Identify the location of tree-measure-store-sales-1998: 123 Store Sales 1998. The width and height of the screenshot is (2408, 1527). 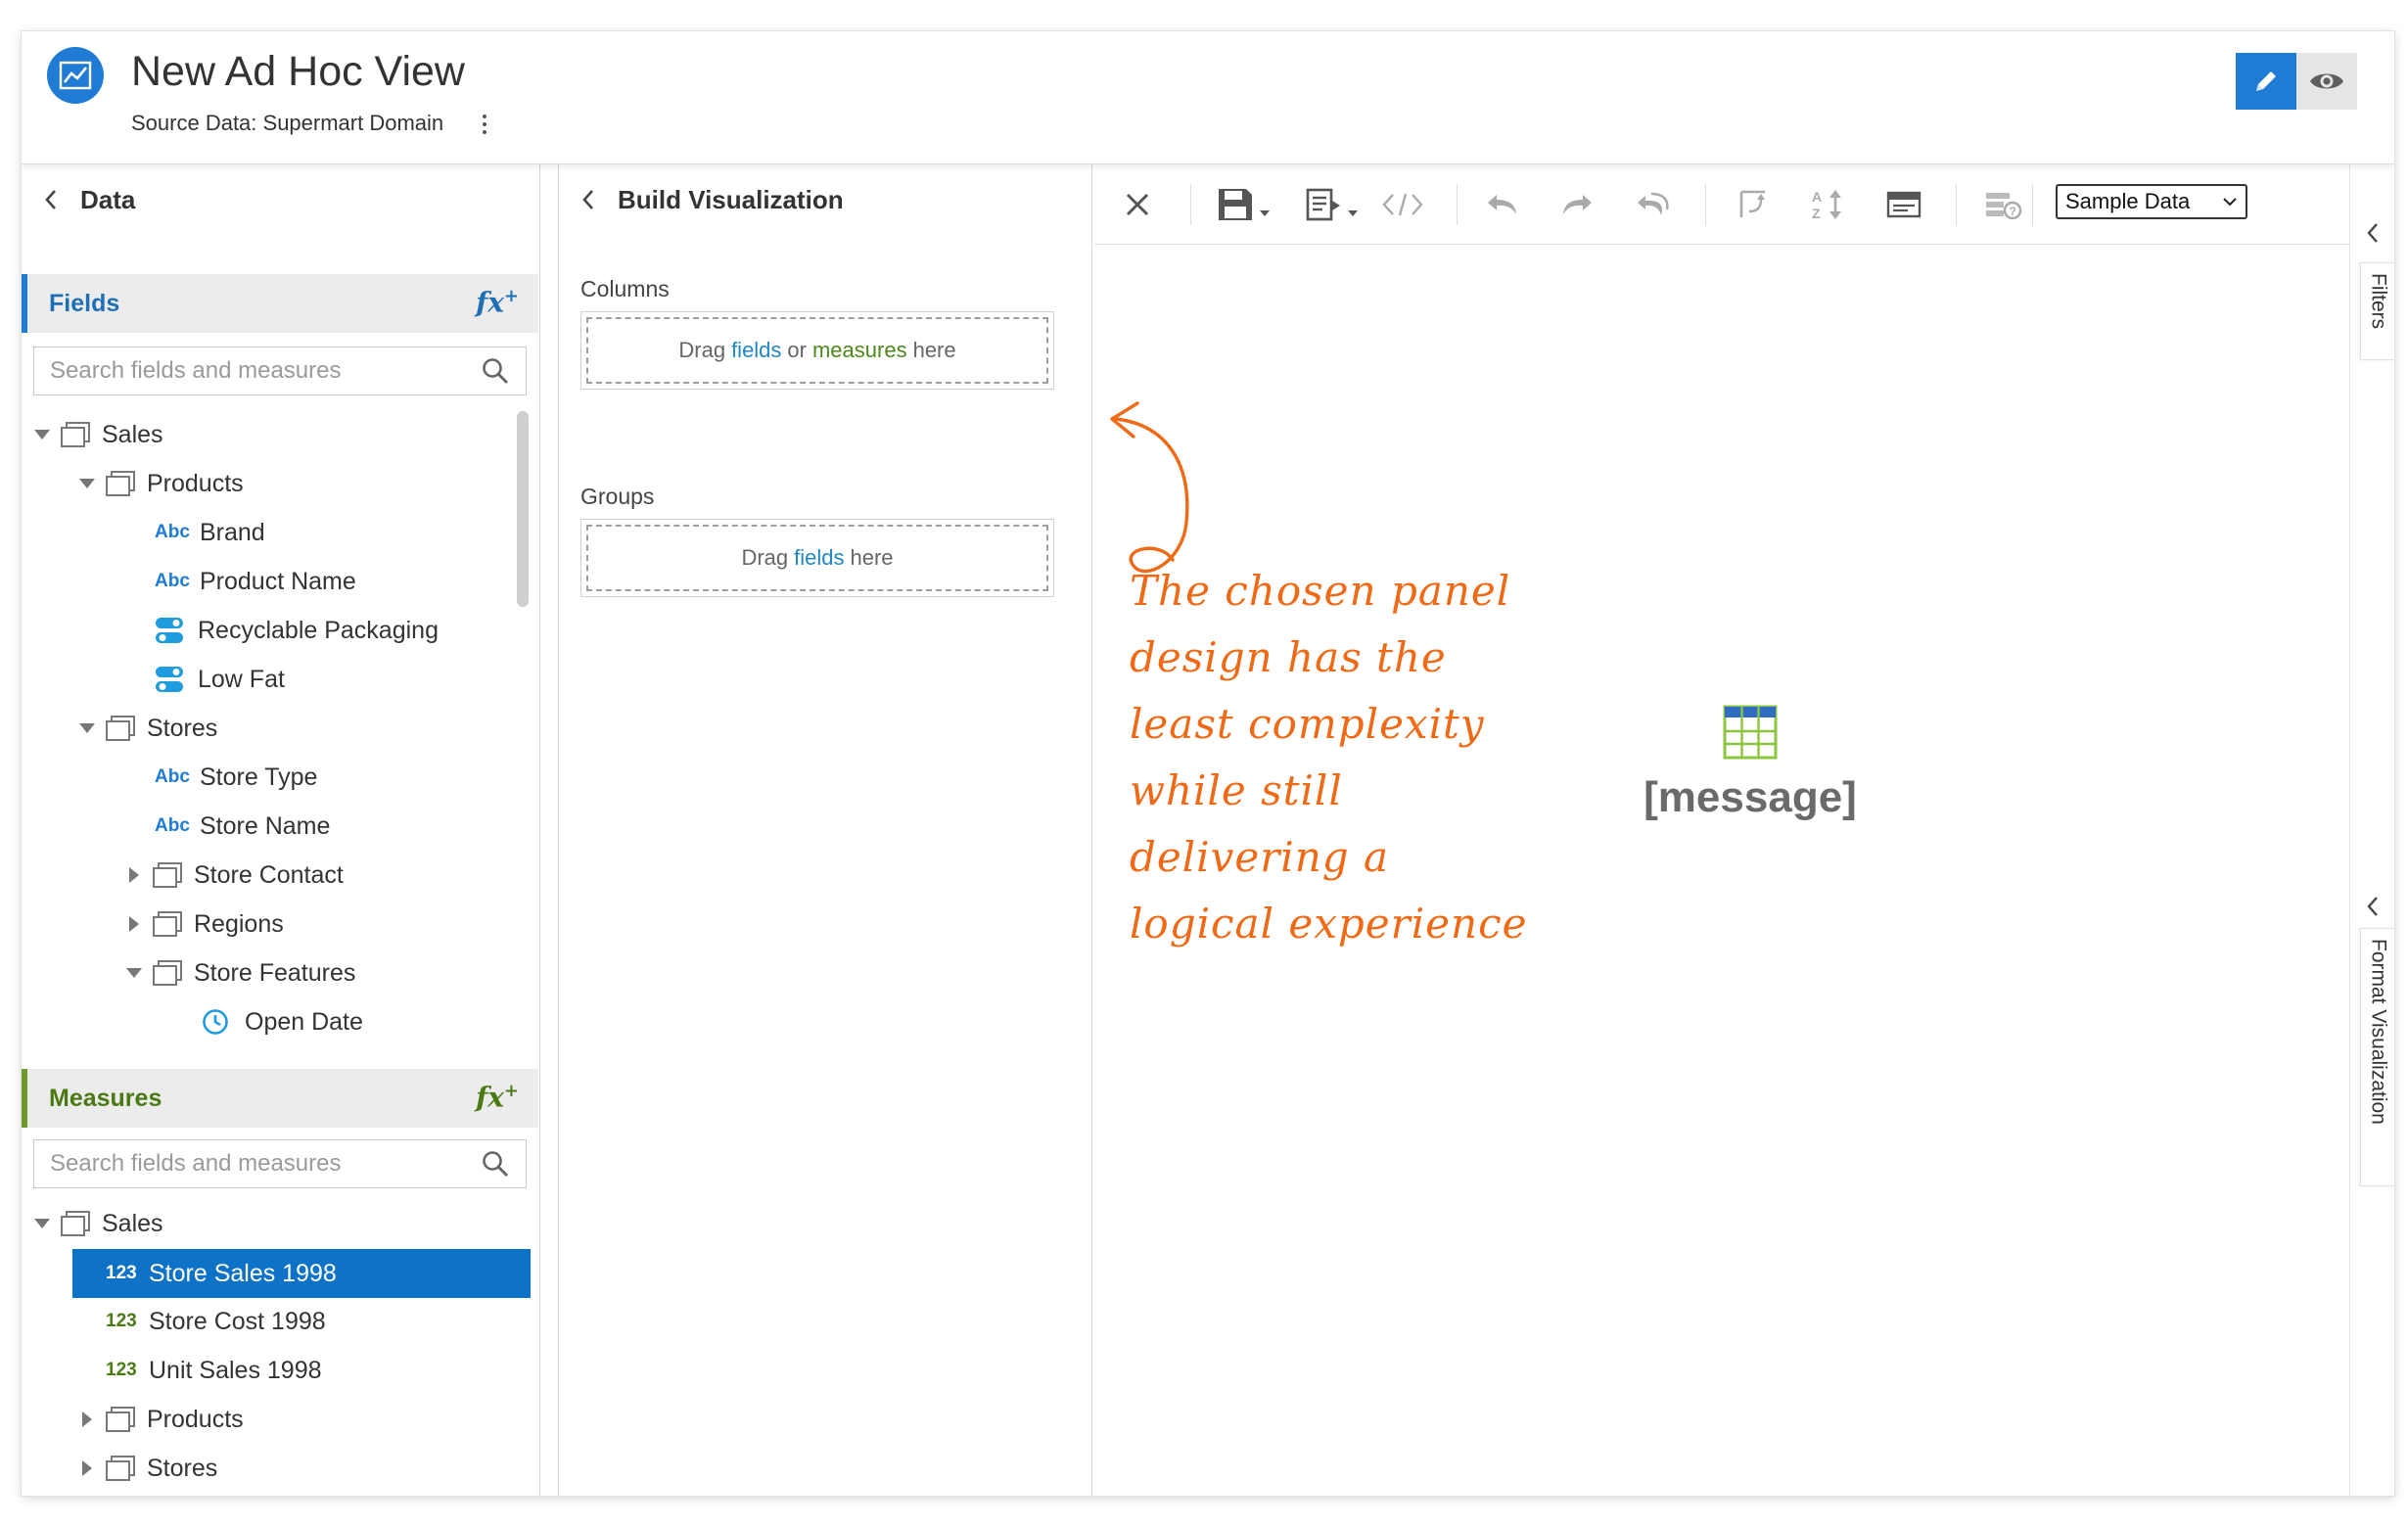
(301, 1273).